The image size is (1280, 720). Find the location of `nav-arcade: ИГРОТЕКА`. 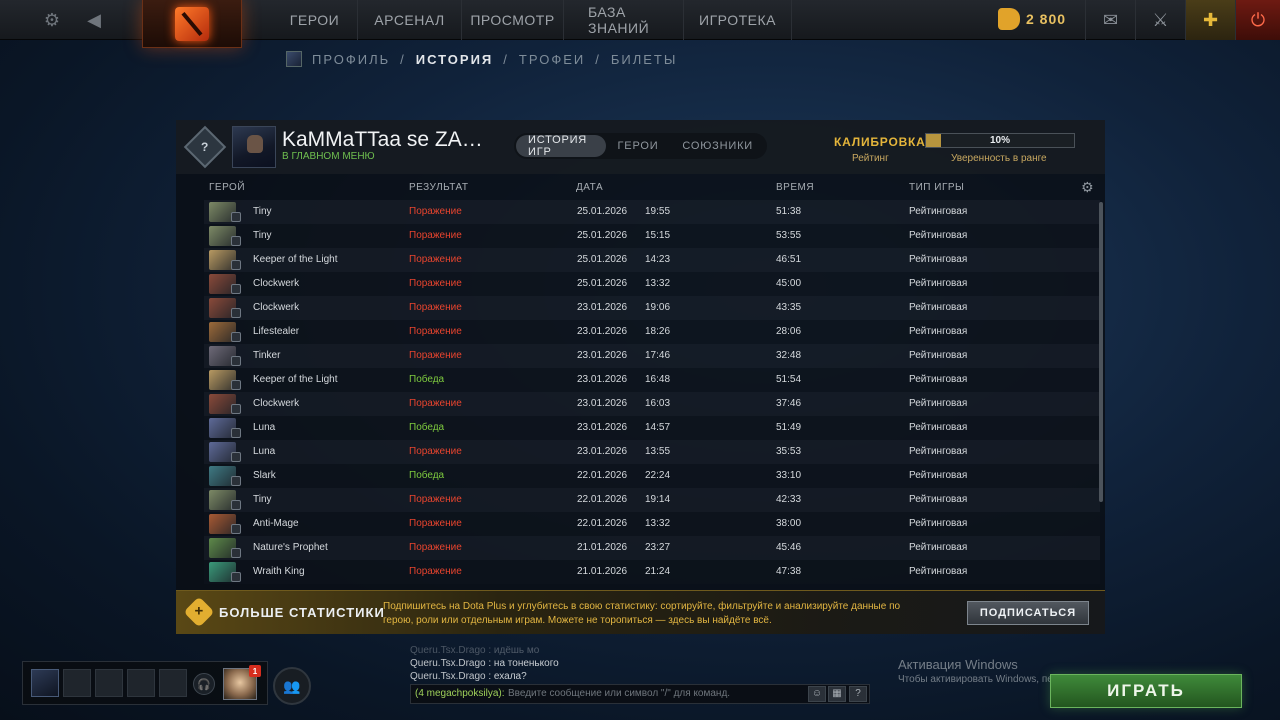

nav-arcade: ИГРОТЕКА is located at coordinates (738, 20).